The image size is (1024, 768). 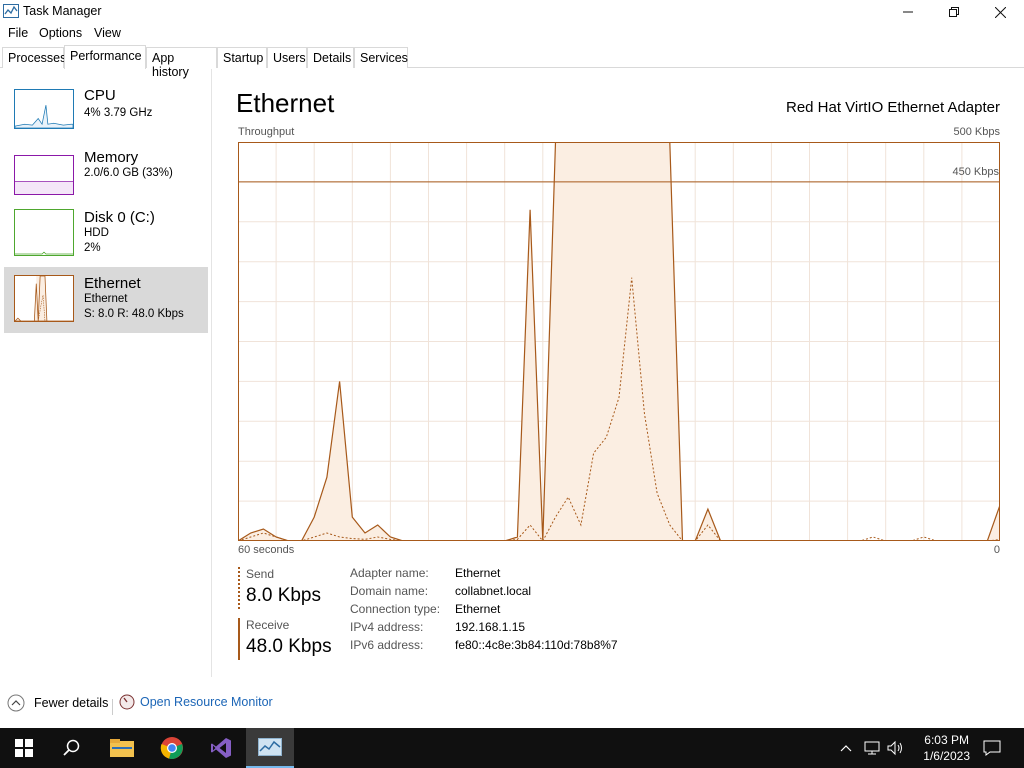 I want to click on graph-zero-label: 0, so click(x=996, y=550).